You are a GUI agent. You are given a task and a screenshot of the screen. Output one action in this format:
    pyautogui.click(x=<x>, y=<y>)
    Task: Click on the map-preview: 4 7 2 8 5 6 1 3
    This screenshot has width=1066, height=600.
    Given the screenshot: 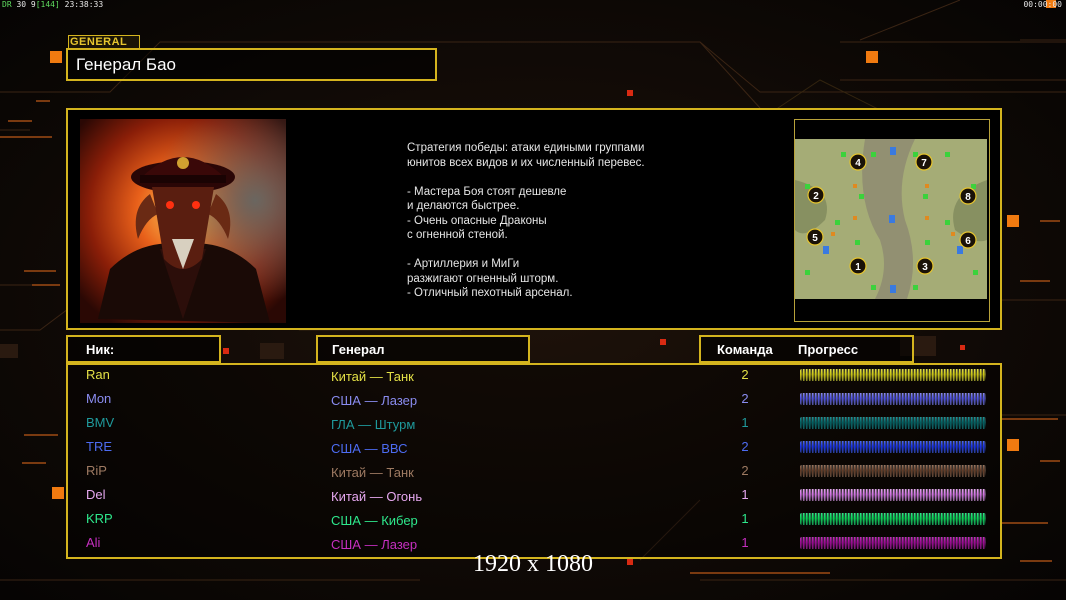 What is the action you would take?
    pyautogui.click(x=892, y=220)
    